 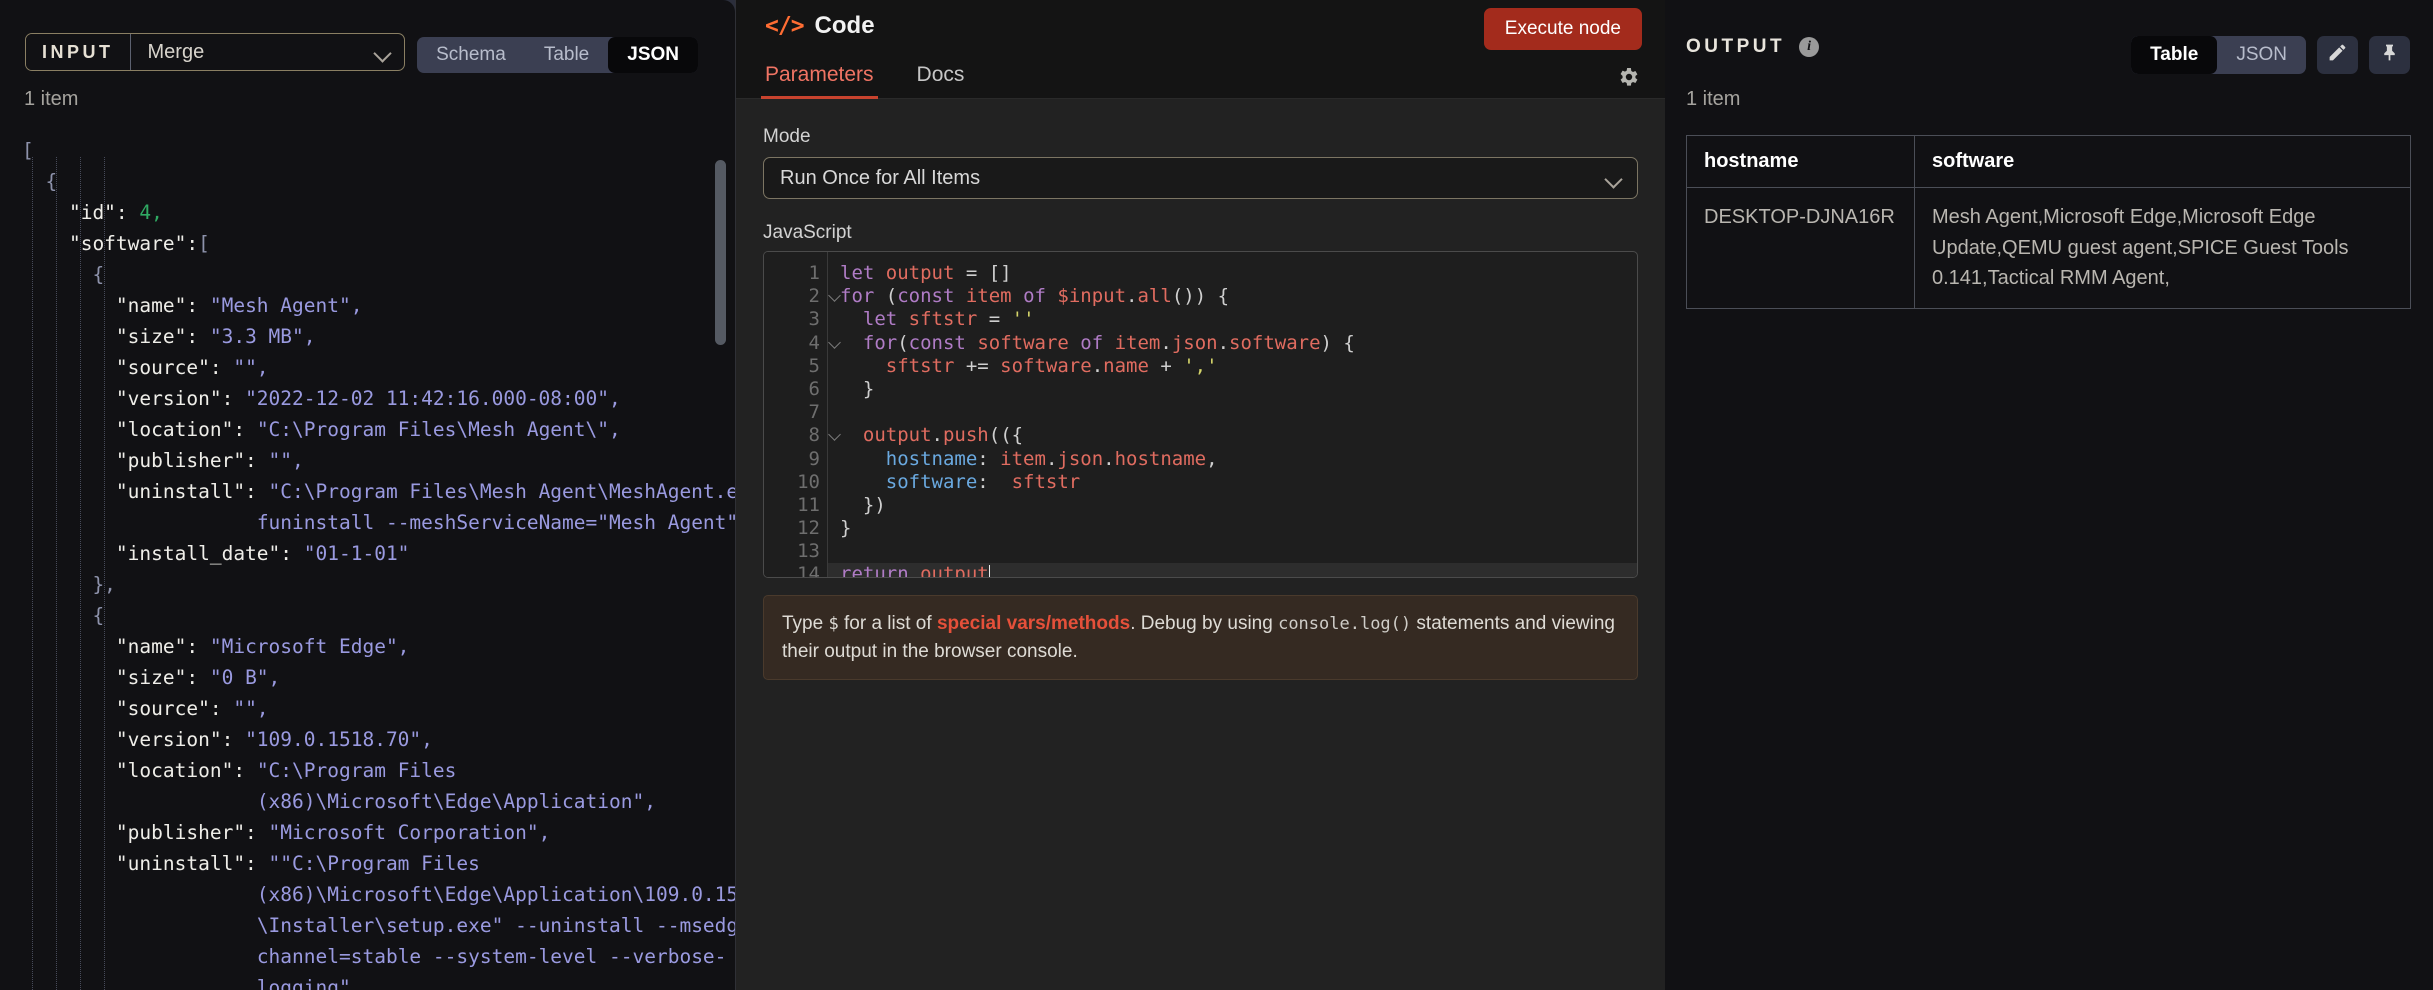 I want to click on pin-icon, so click(x=2389, y=55).